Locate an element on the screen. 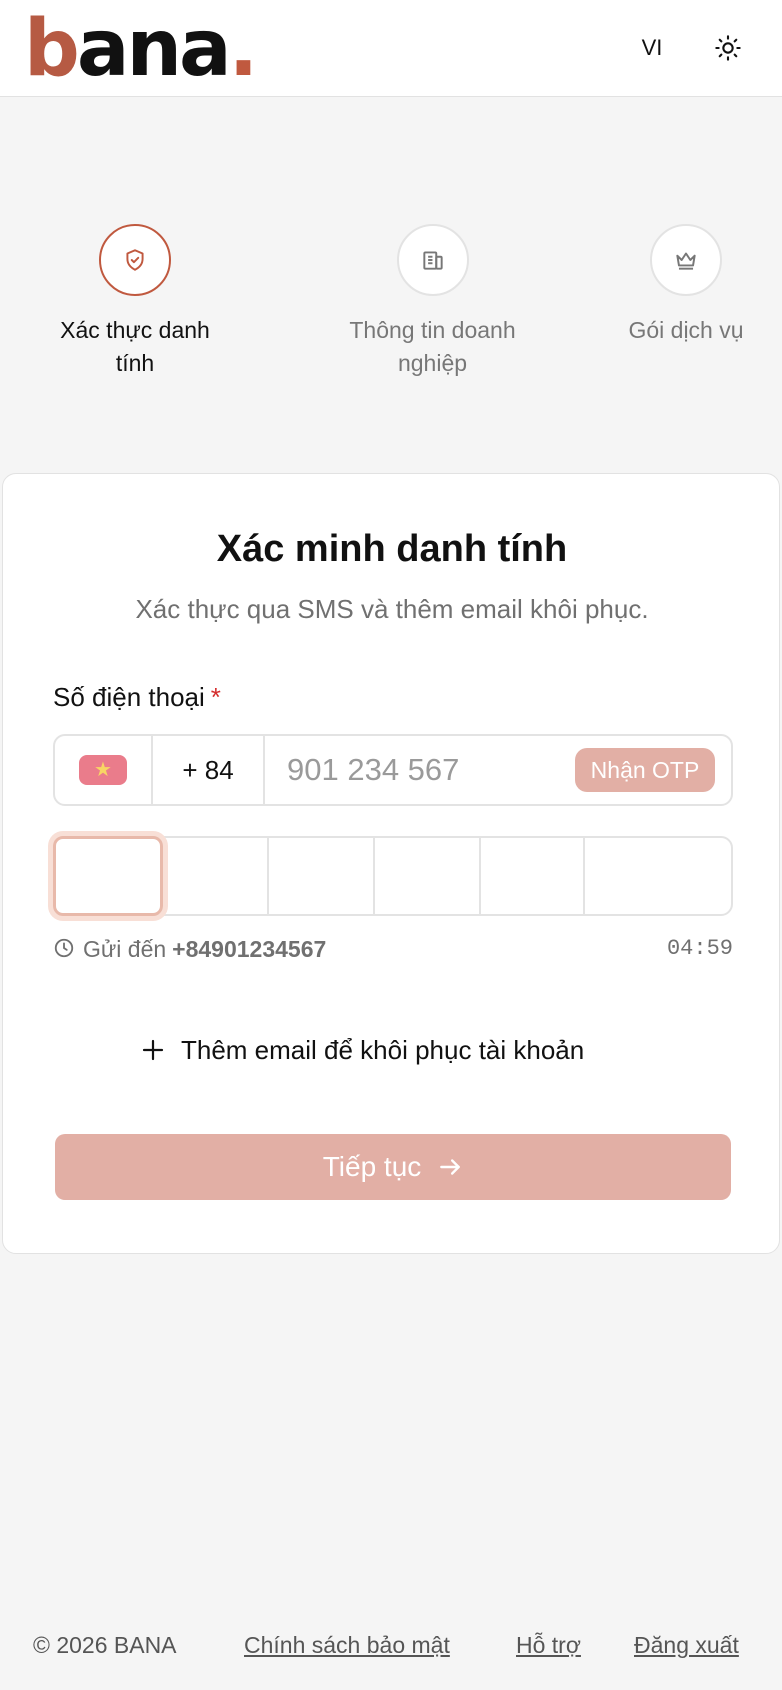 The width and height of the screenshot is (782, 1690). privacy-policy-link: Chính sách bảo mật is located at coordinates (347, 1645).